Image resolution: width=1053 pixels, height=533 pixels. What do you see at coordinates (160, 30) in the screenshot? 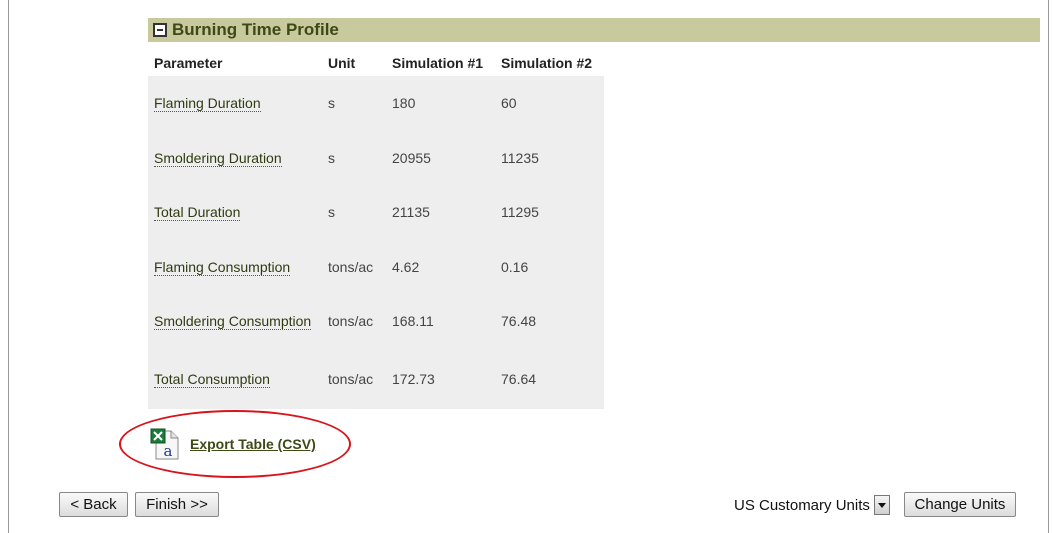
I see `collapse-minus-icon` at bounding box center [160, 30].